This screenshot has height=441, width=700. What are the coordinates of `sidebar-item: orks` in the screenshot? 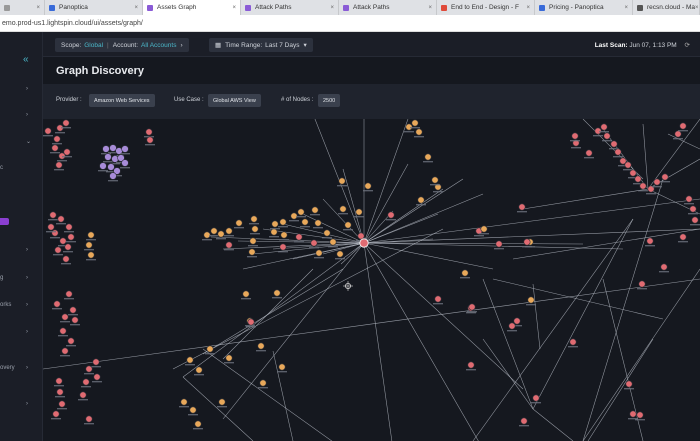 It's located at (5, 305).